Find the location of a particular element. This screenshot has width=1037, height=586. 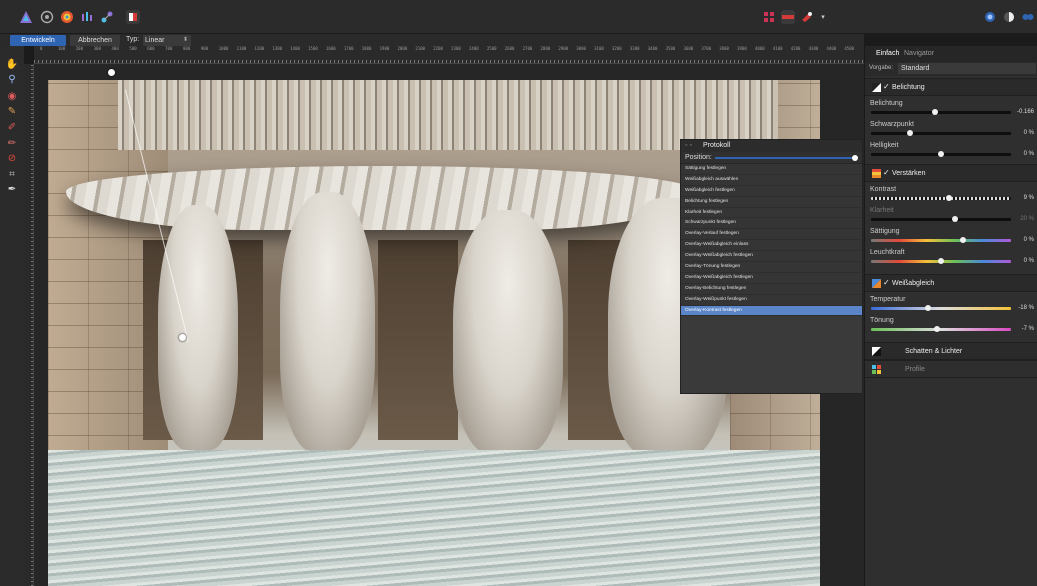

history-item: Overlay-Tönung festlegen is located at coordinates (771, 267).